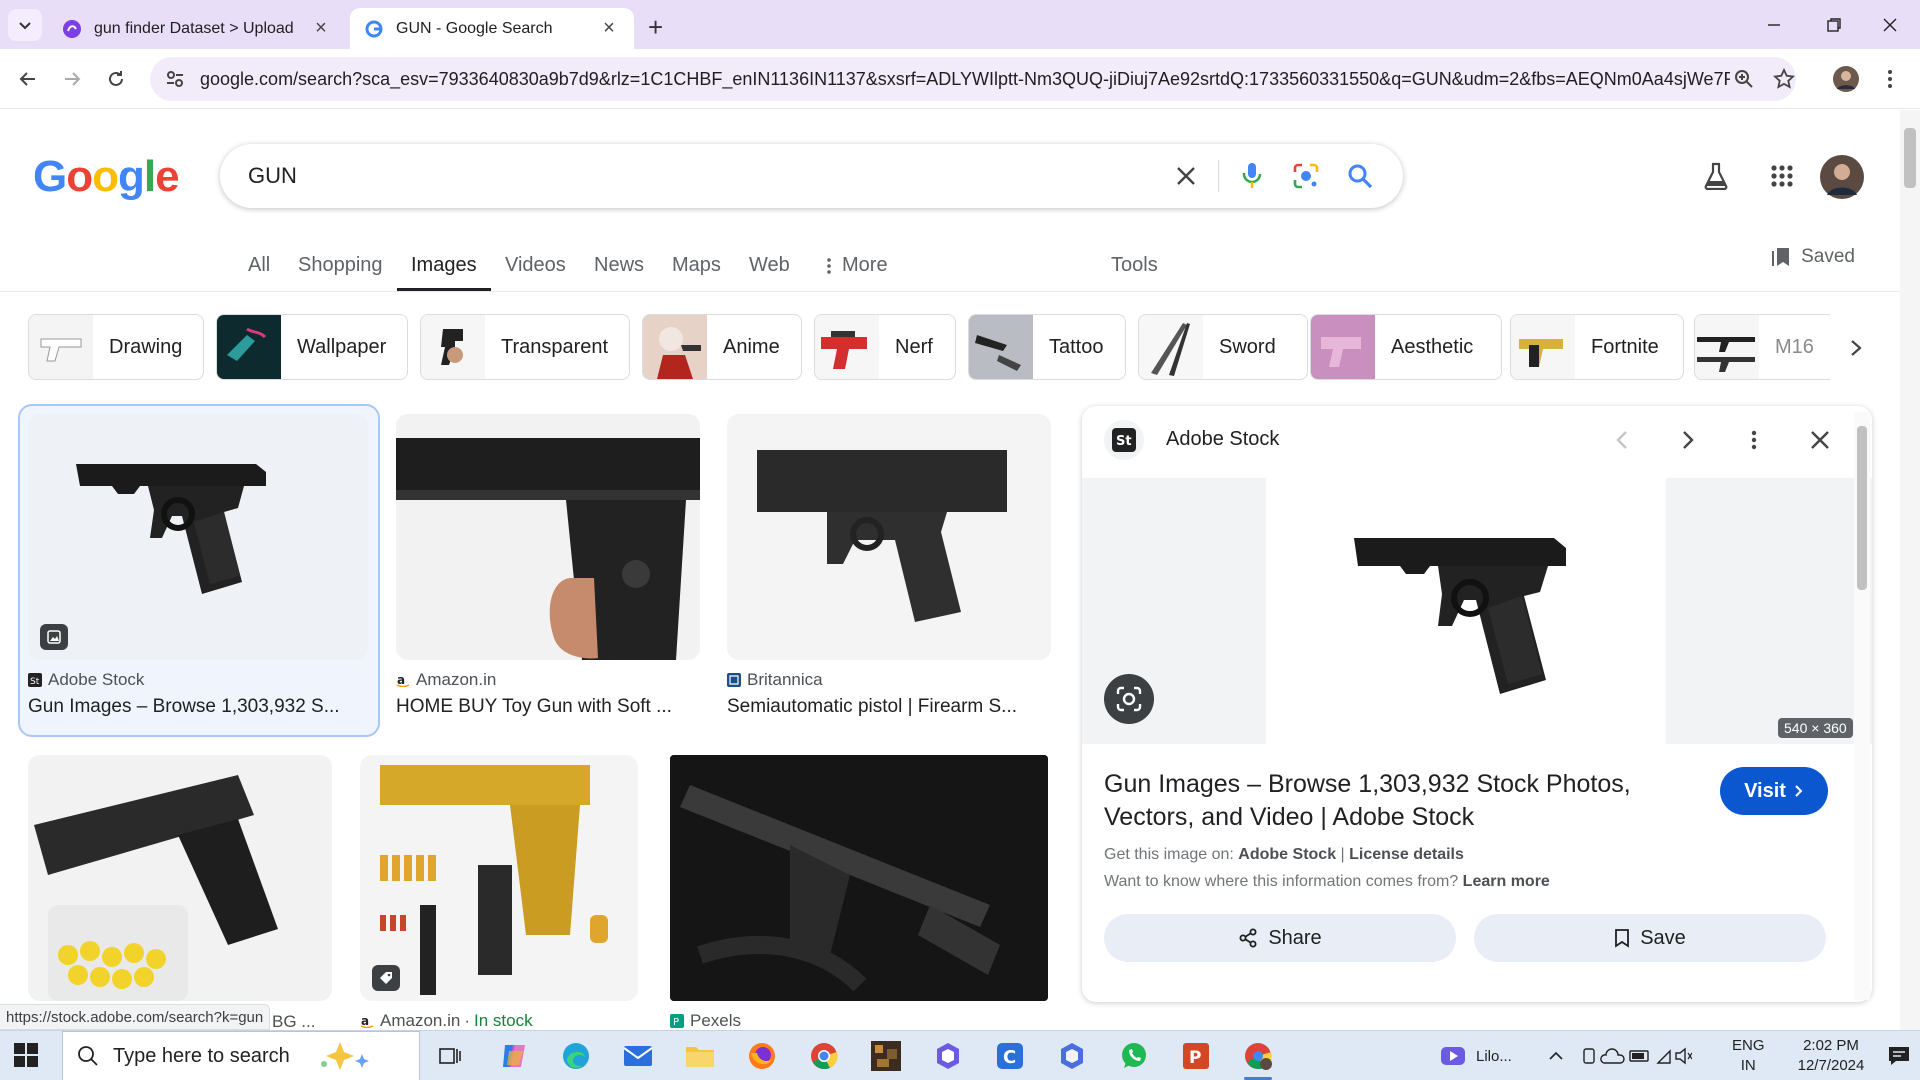 Image resolution: width=1920 pixels, height=1080 pixels. I want to click on tools-button: Tools, so click(1134, 270).